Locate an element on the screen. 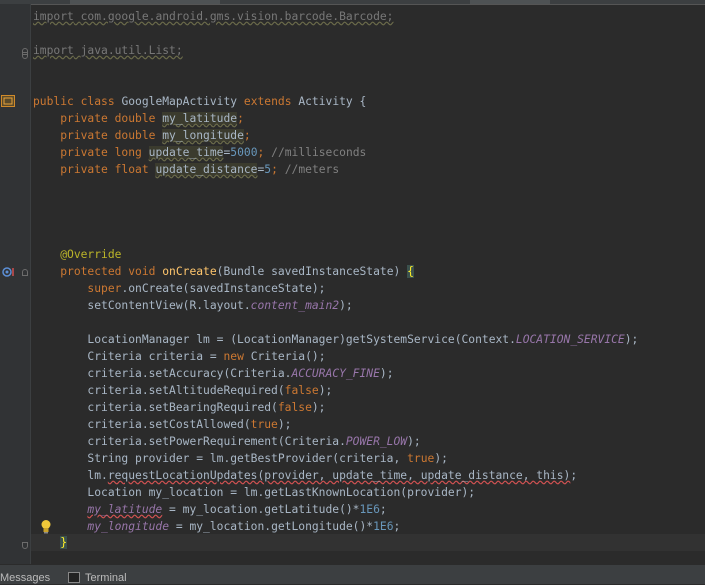 Image resolution: width=705 pixels, height=585 pixels. class-gutter-icon is located at coordinates (8, 101).